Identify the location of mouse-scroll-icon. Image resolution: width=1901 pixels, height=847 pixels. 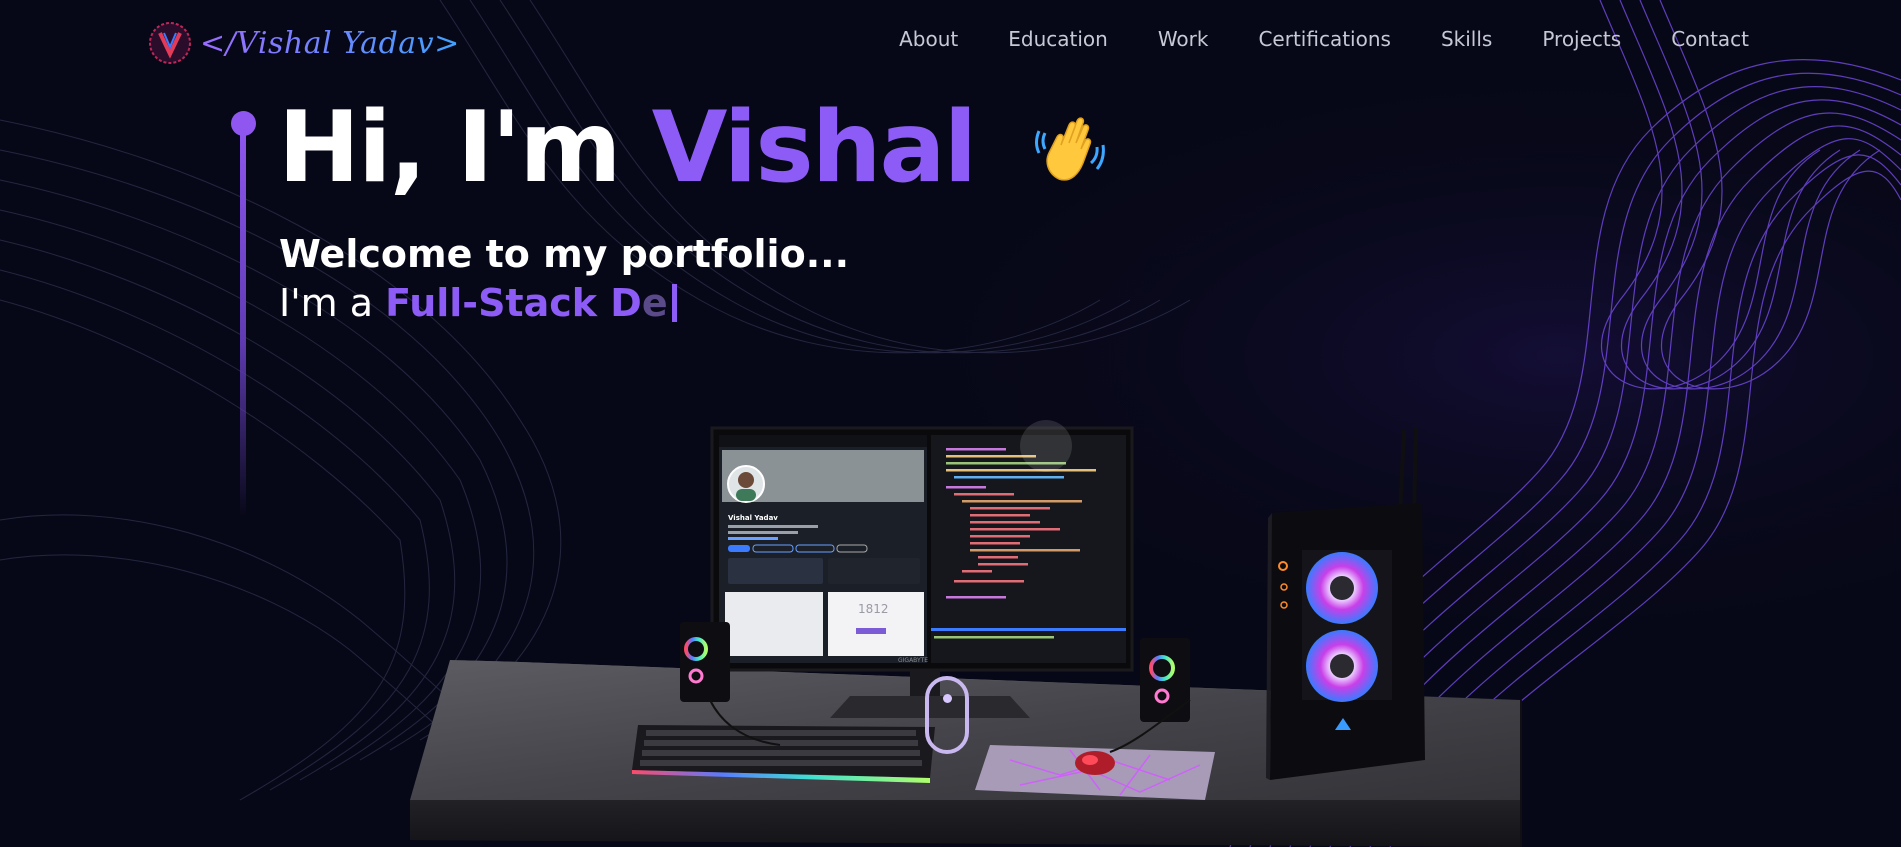
(947, 715).